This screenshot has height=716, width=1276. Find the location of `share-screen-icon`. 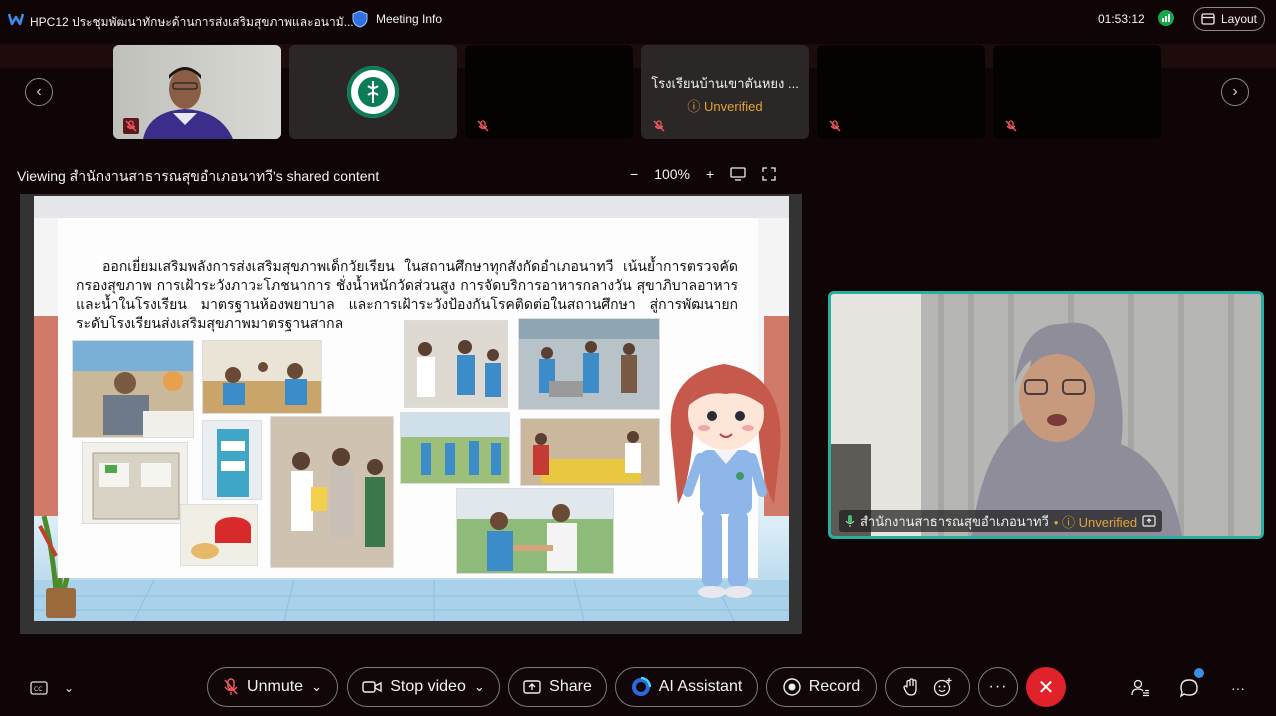

share-screen-icon is located at coordinates (532, 687).